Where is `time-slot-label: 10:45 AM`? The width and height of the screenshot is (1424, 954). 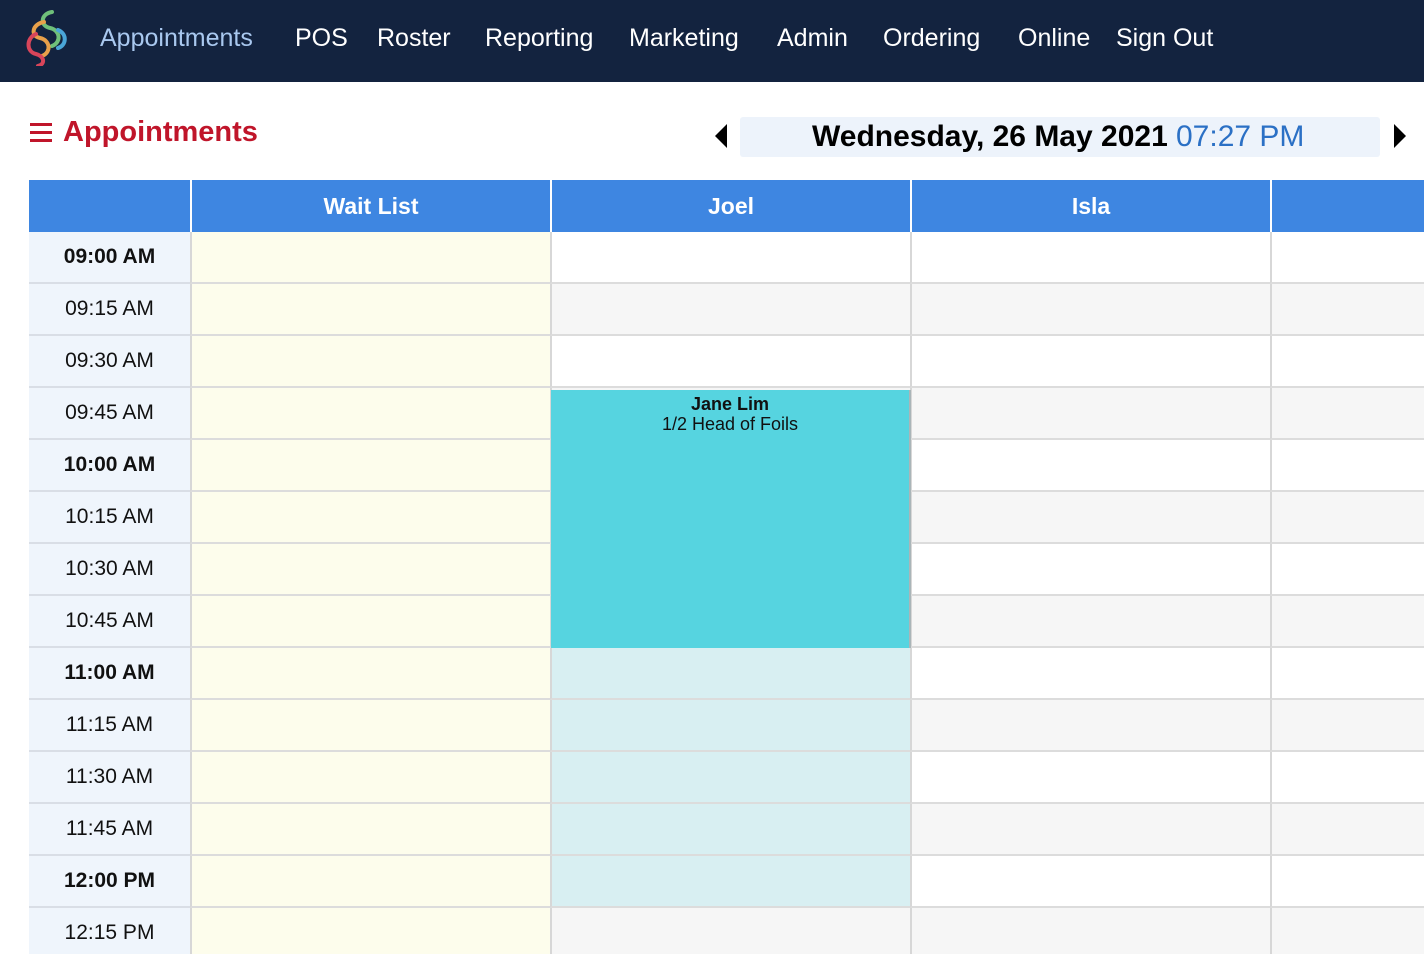 time-slot-label: 10:45 AM is located at coordinates (109, 622).